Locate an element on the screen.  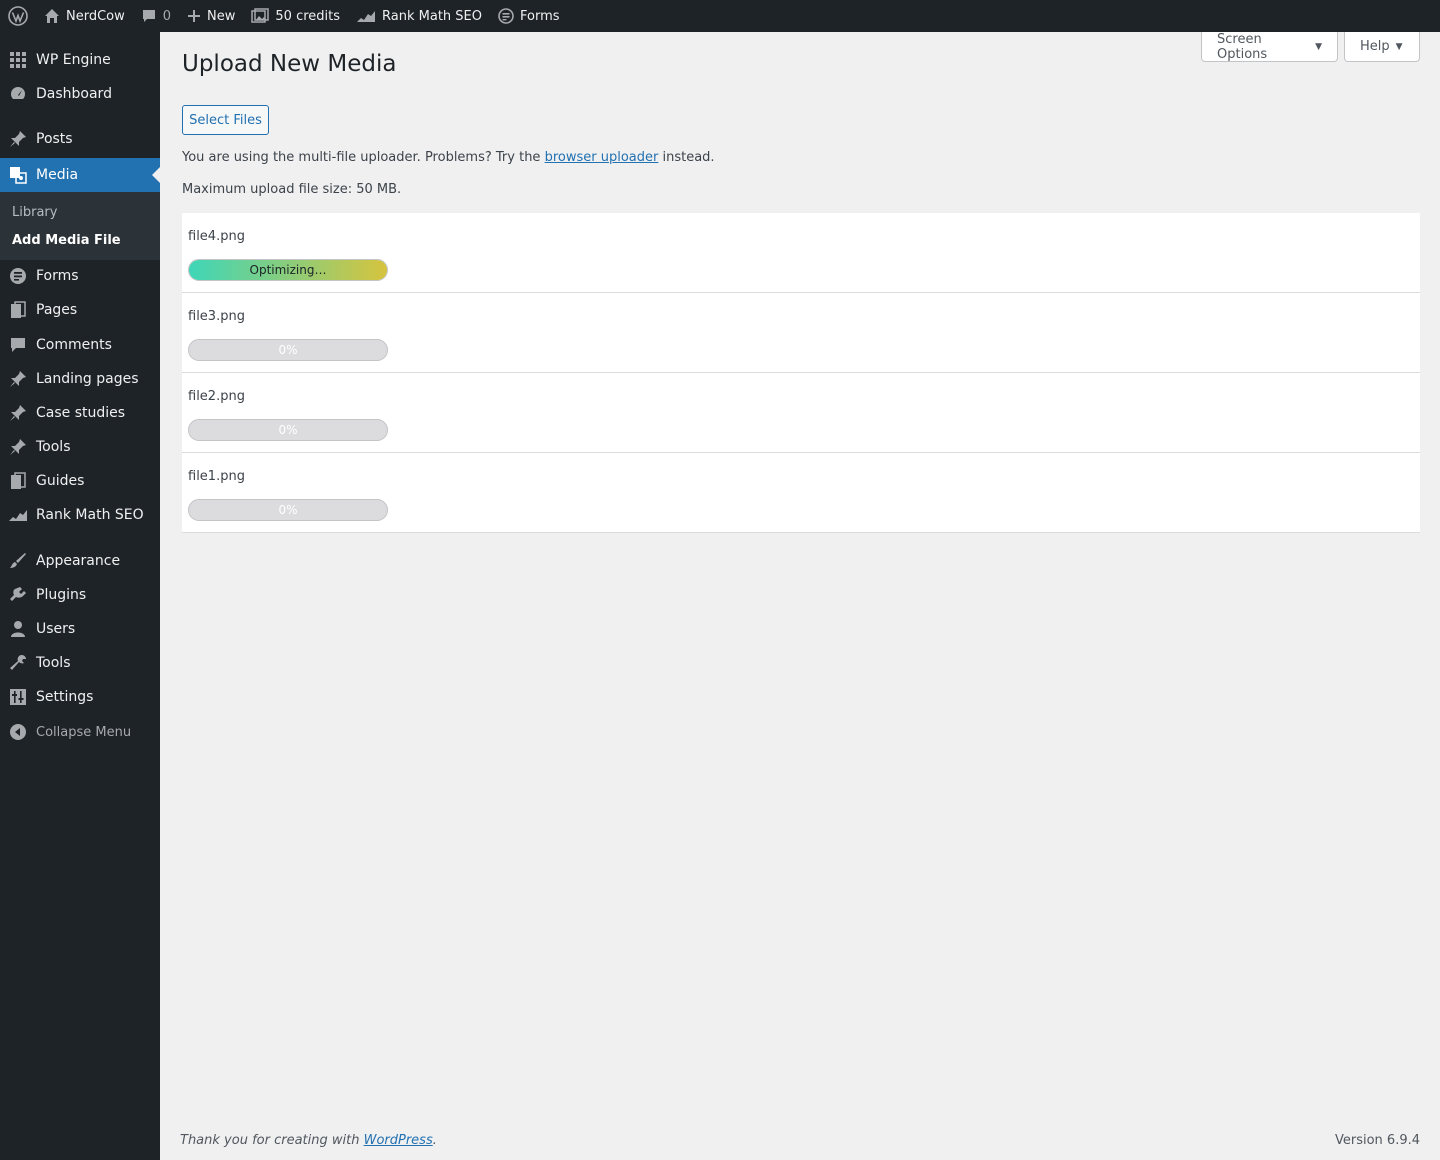
sidebar-item-label: Rank Math SEO is located at coordinates (90, 515).